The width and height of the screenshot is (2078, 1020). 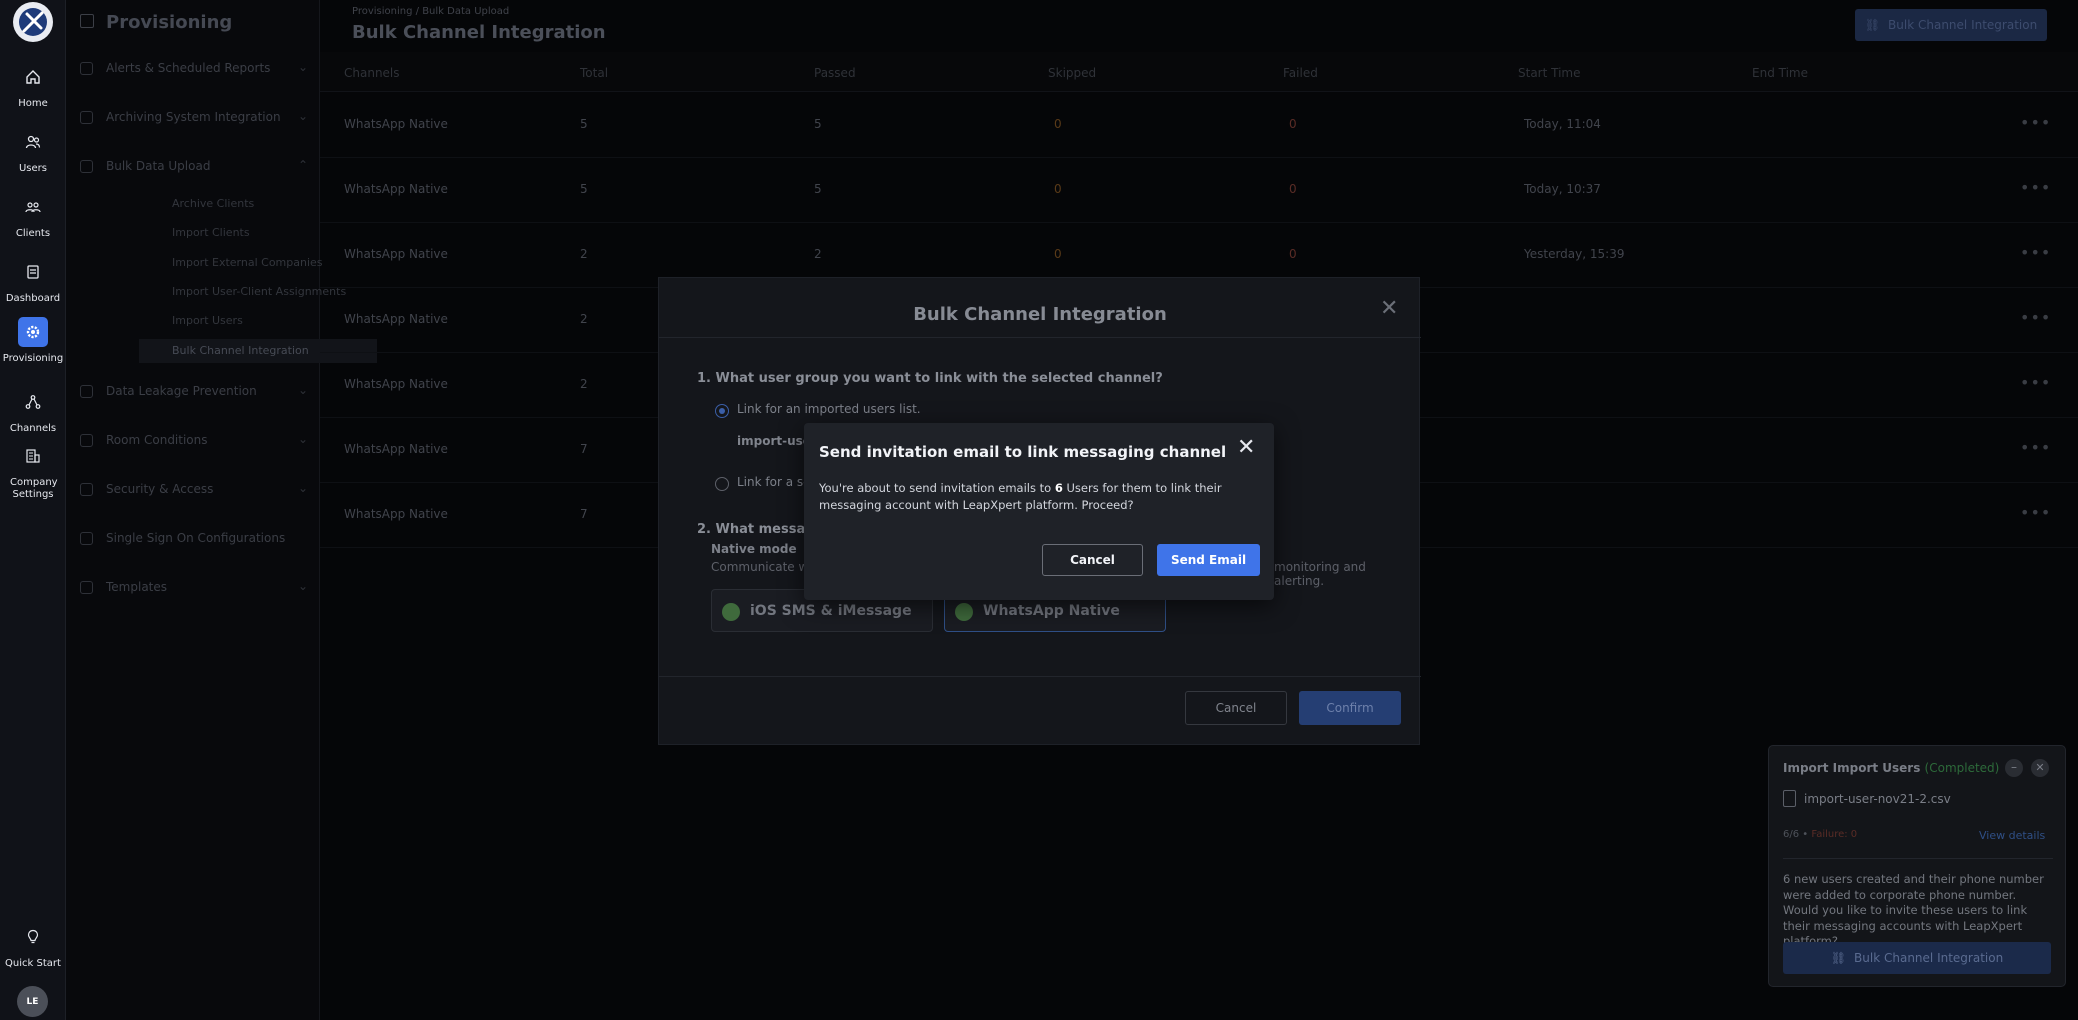 What do you see at coordinates (33, 281) in the screenshot?
I see `rail-item-dashboard: Dashboard` at bounding box center [33, 281].